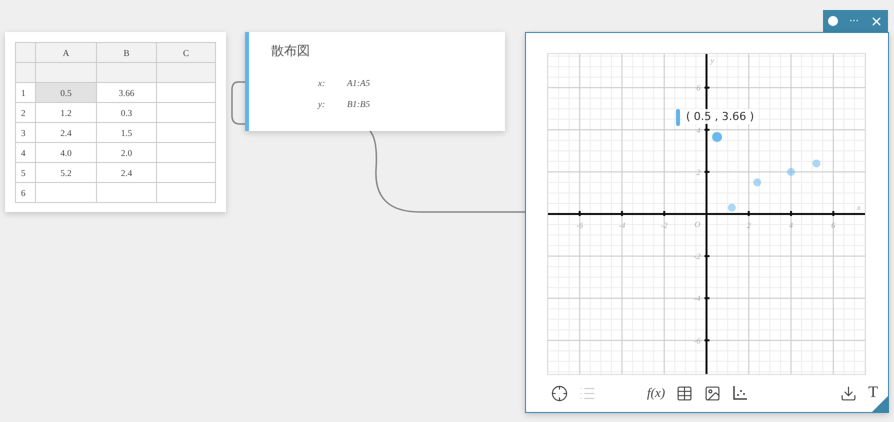 Image resolution: width=894 pixels, height=422 pixels. Describe the element at coordinates (712, 60) in the screenshot. I see `axis-label: y` at that location.